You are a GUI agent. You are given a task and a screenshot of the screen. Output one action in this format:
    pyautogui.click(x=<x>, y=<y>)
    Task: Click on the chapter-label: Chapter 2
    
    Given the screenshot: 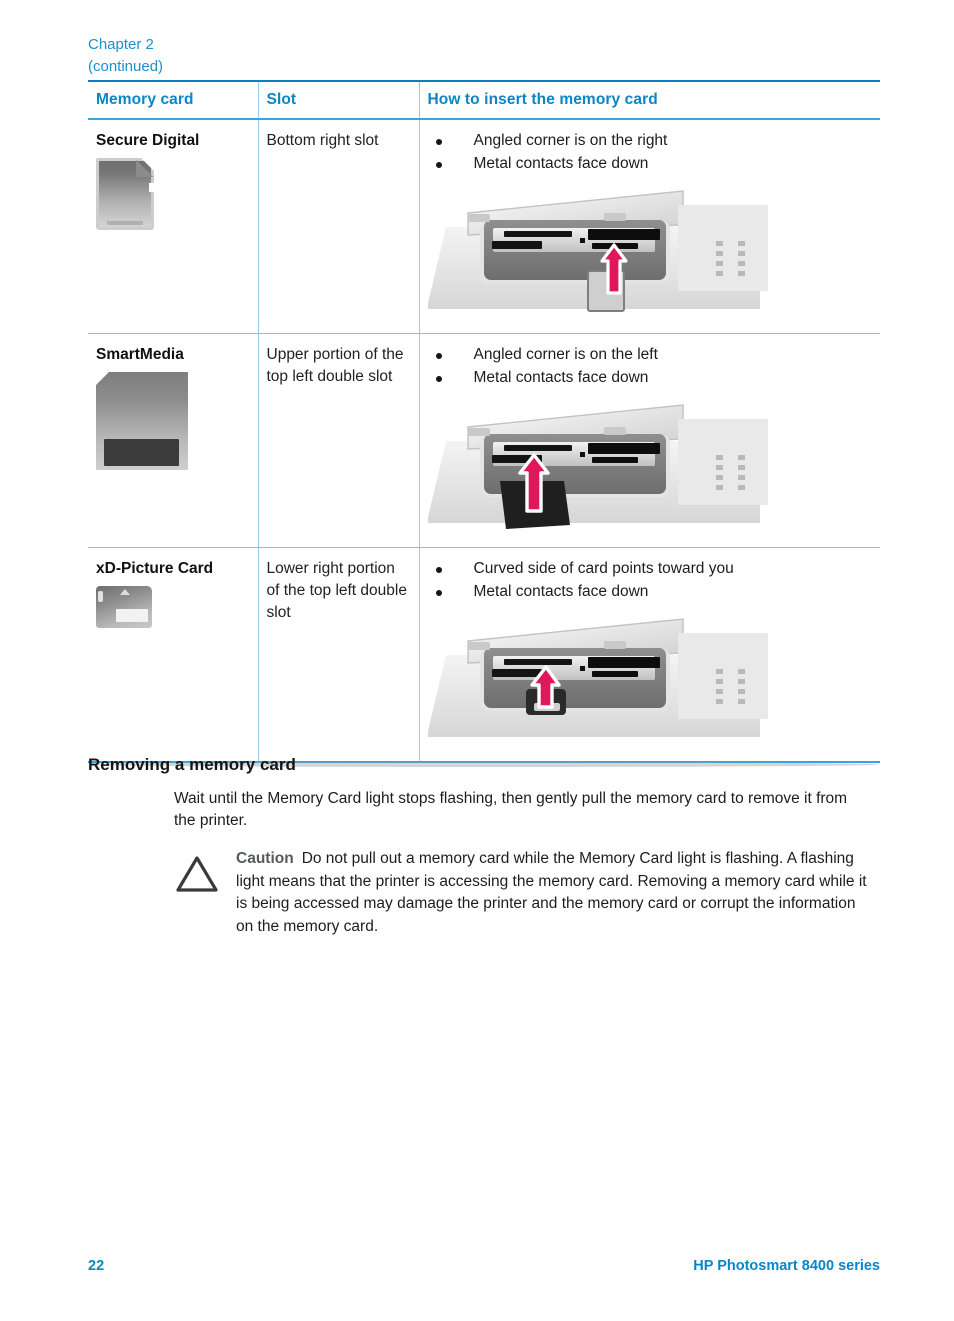 What is the action you would take?
    pyautogui.click(x=121, y=44)
    